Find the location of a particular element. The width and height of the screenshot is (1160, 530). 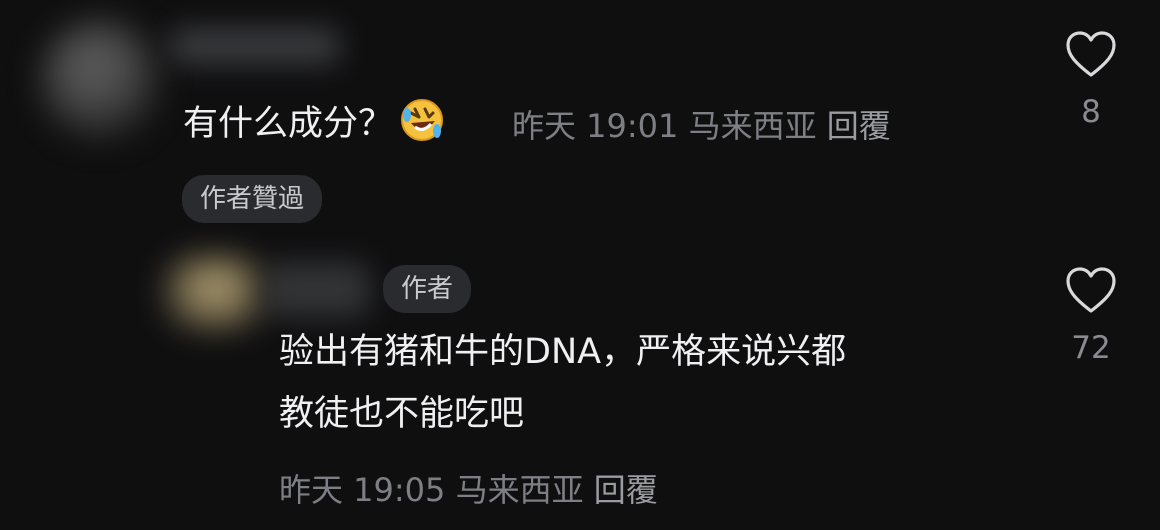

timestamp: 昨天 19:05 is located at coordinates (362, 490).